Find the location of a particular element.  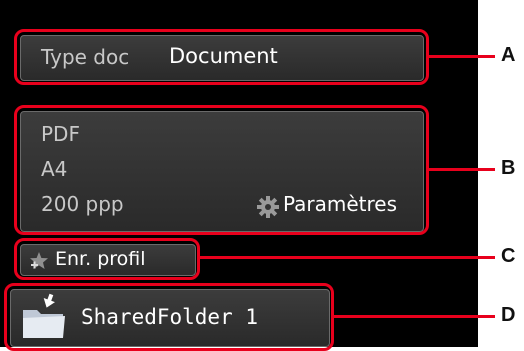

callout-line-d is located at coordinates (414, 316).